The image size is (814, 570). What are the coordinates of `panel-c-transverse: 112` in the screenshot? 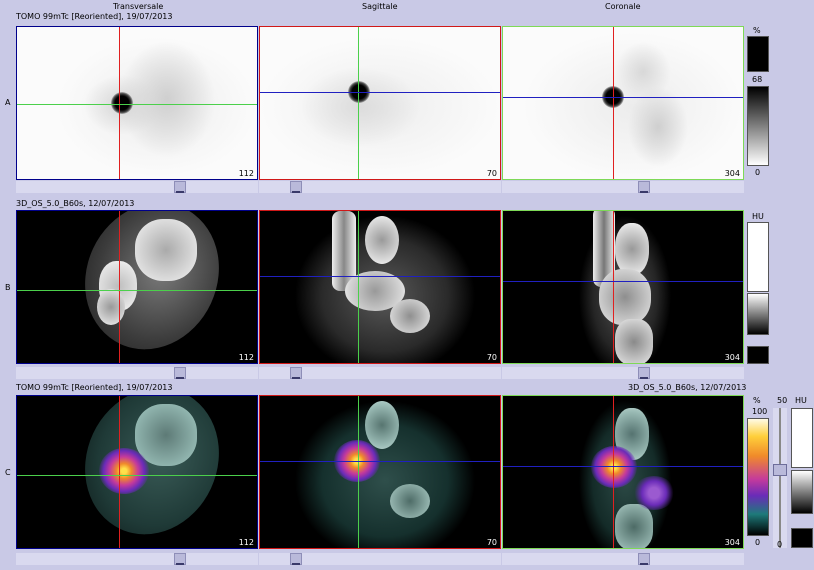 It's located at (137, 472).